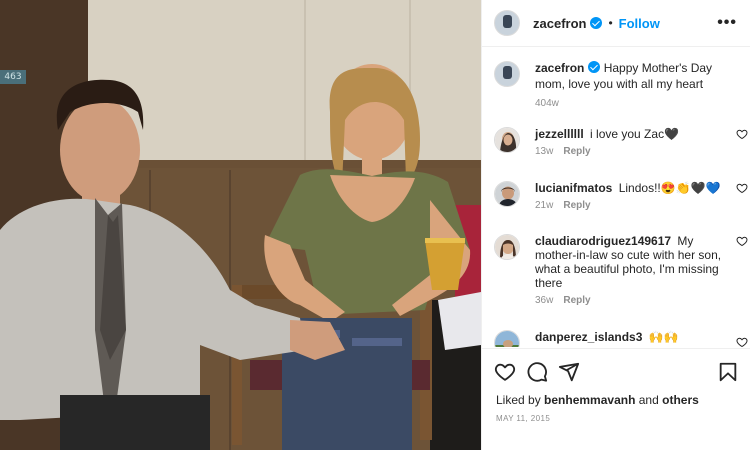 The height and width of the screenshot is (450, 750). What do you see at coordinates (544, 151) in the screenshot?
I see `comment-age: 13w` at bounding box center [544, 151].